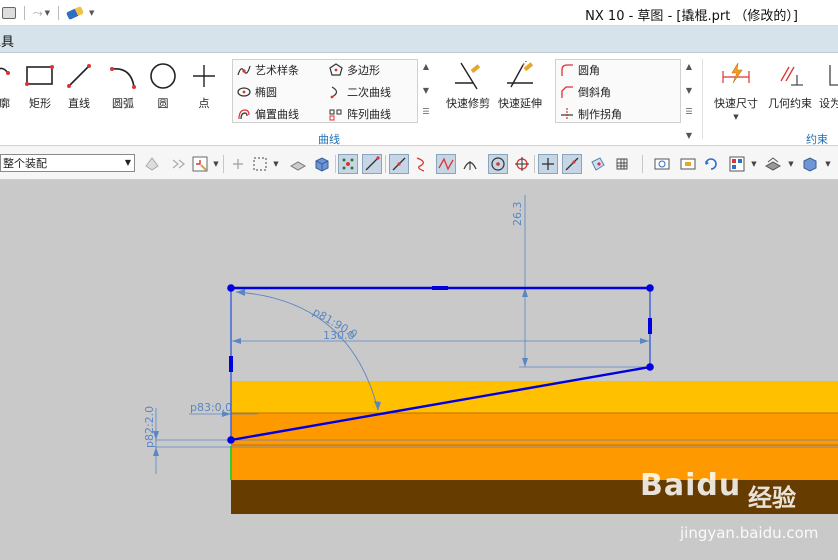 The width and height of the screenshot is (838, 560). What do you see at coordinates (149, 427) in the screenshot?
I see `dimension-p82-label: p82:2.0` at bounding box center [149, 427].